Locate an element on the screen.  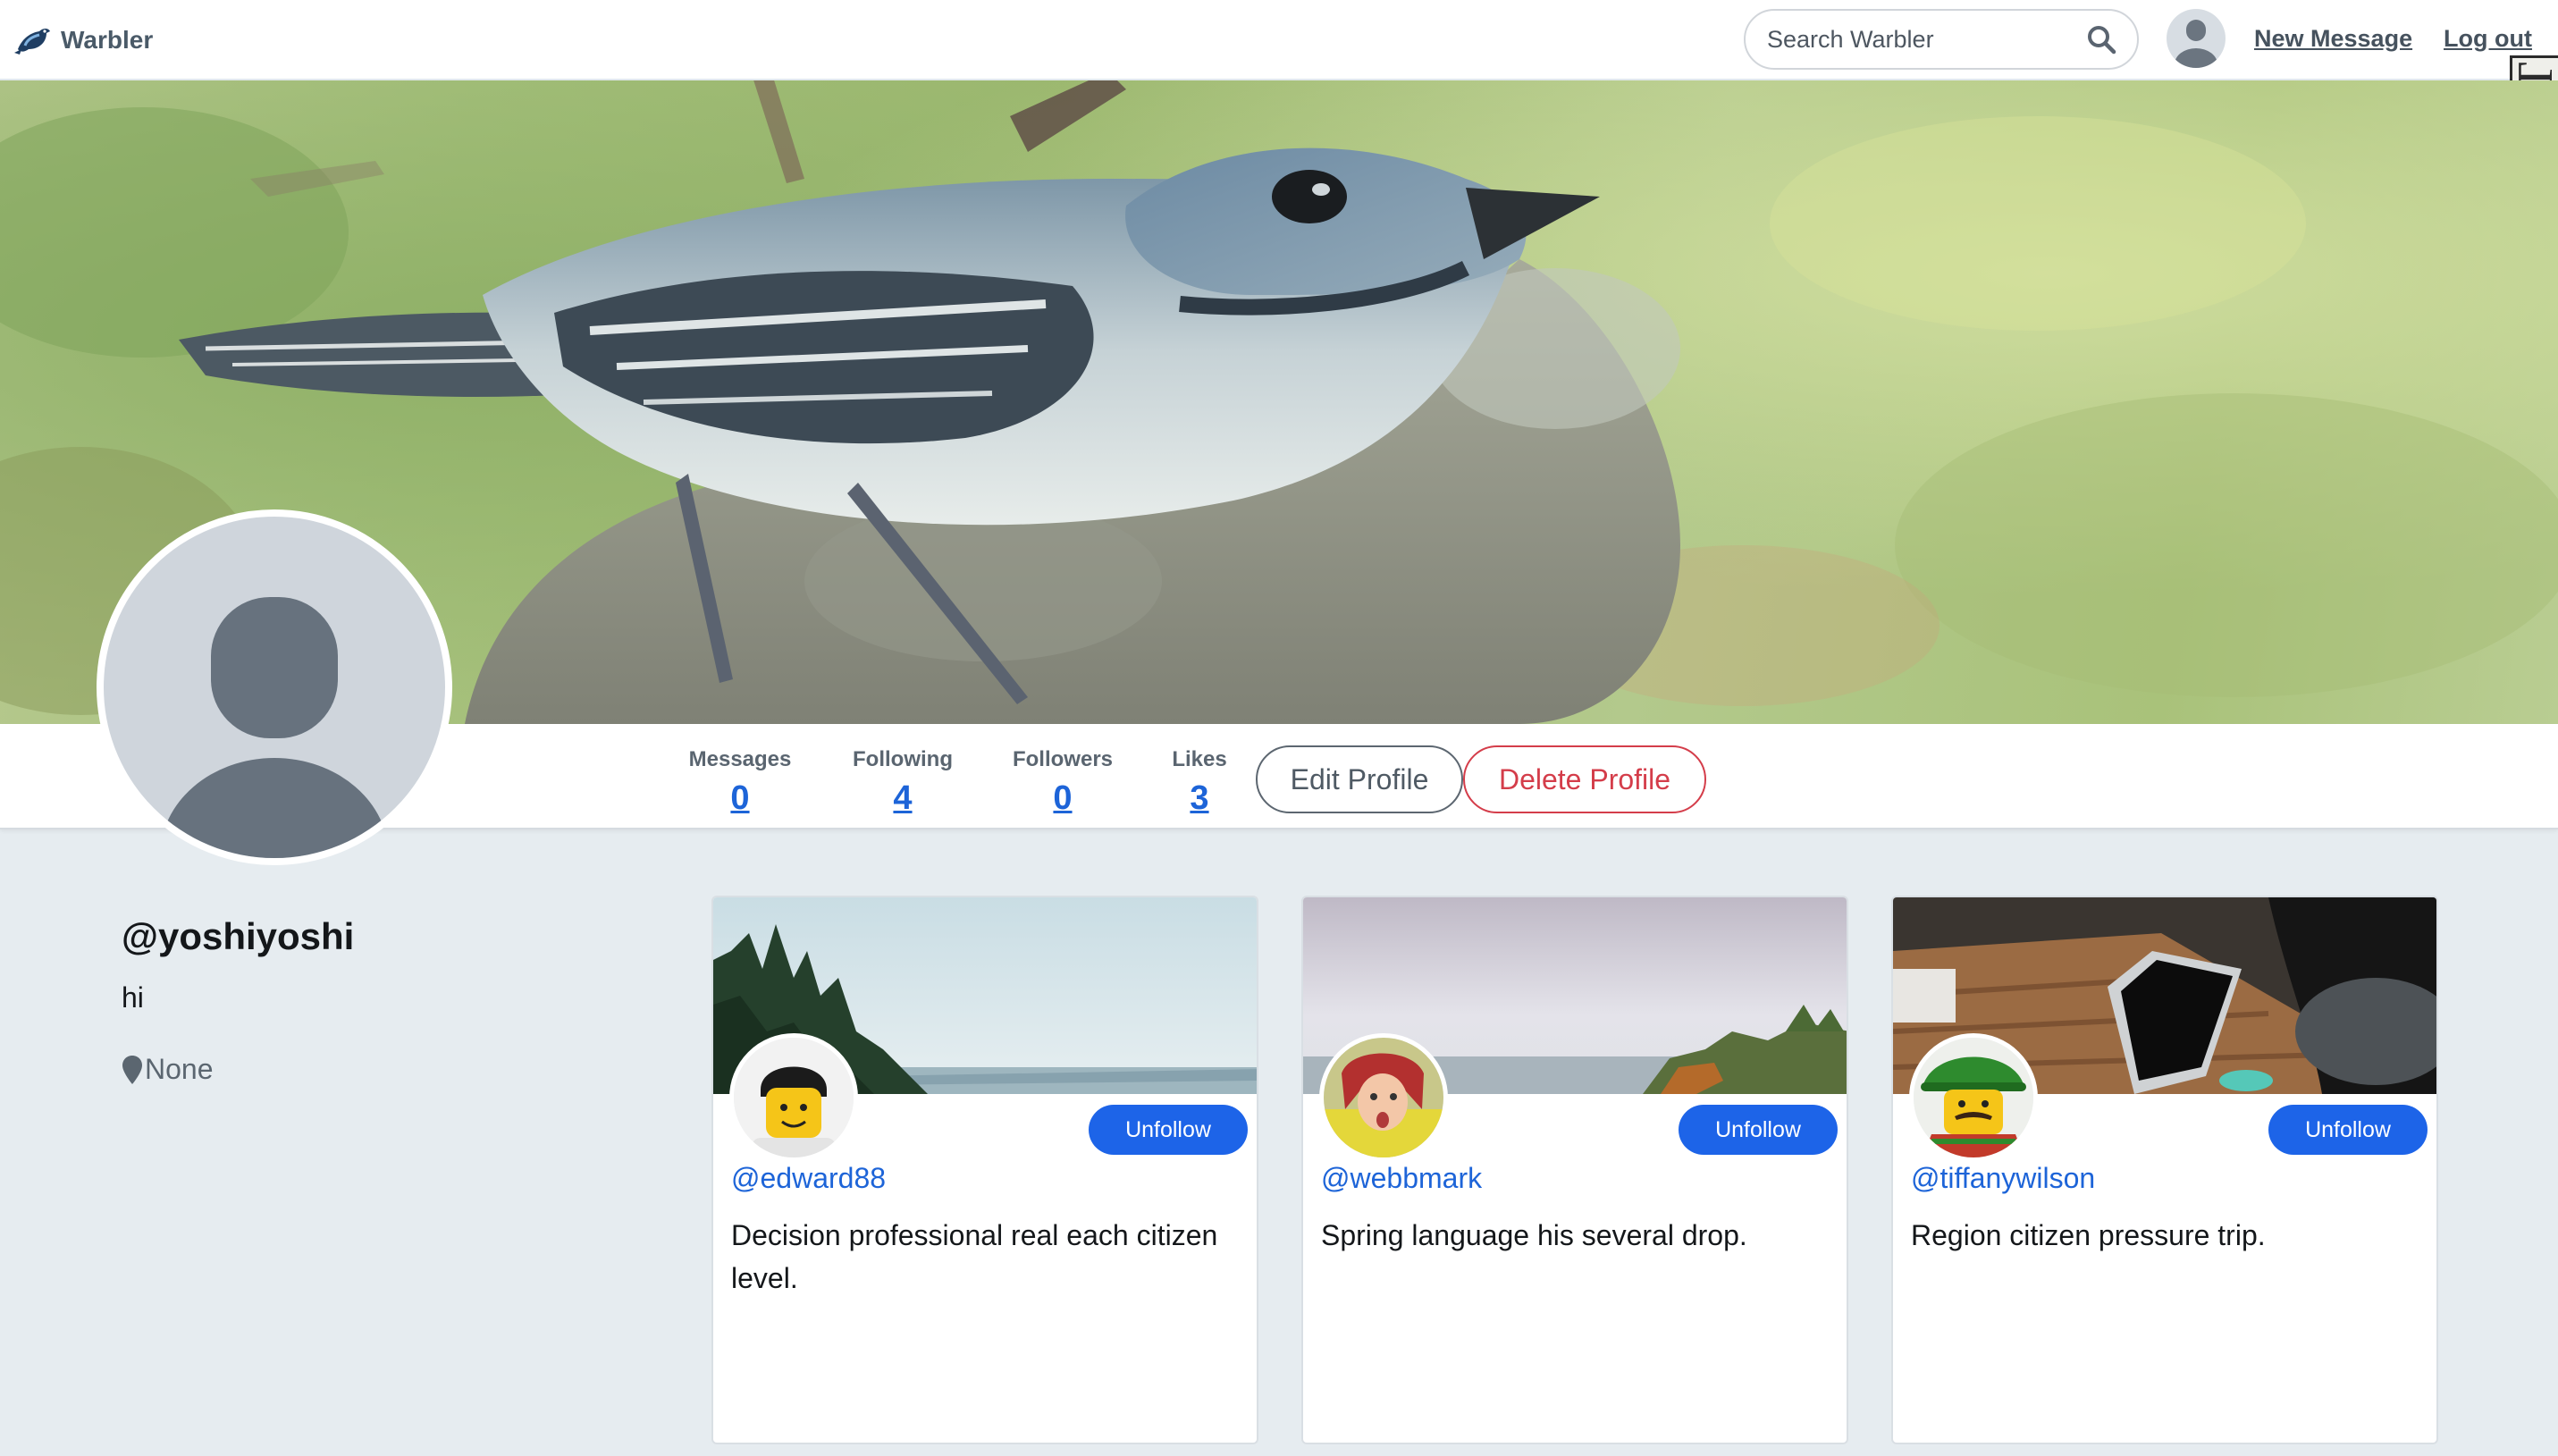
map-pin-icon is located at coordinates (132, 1069).